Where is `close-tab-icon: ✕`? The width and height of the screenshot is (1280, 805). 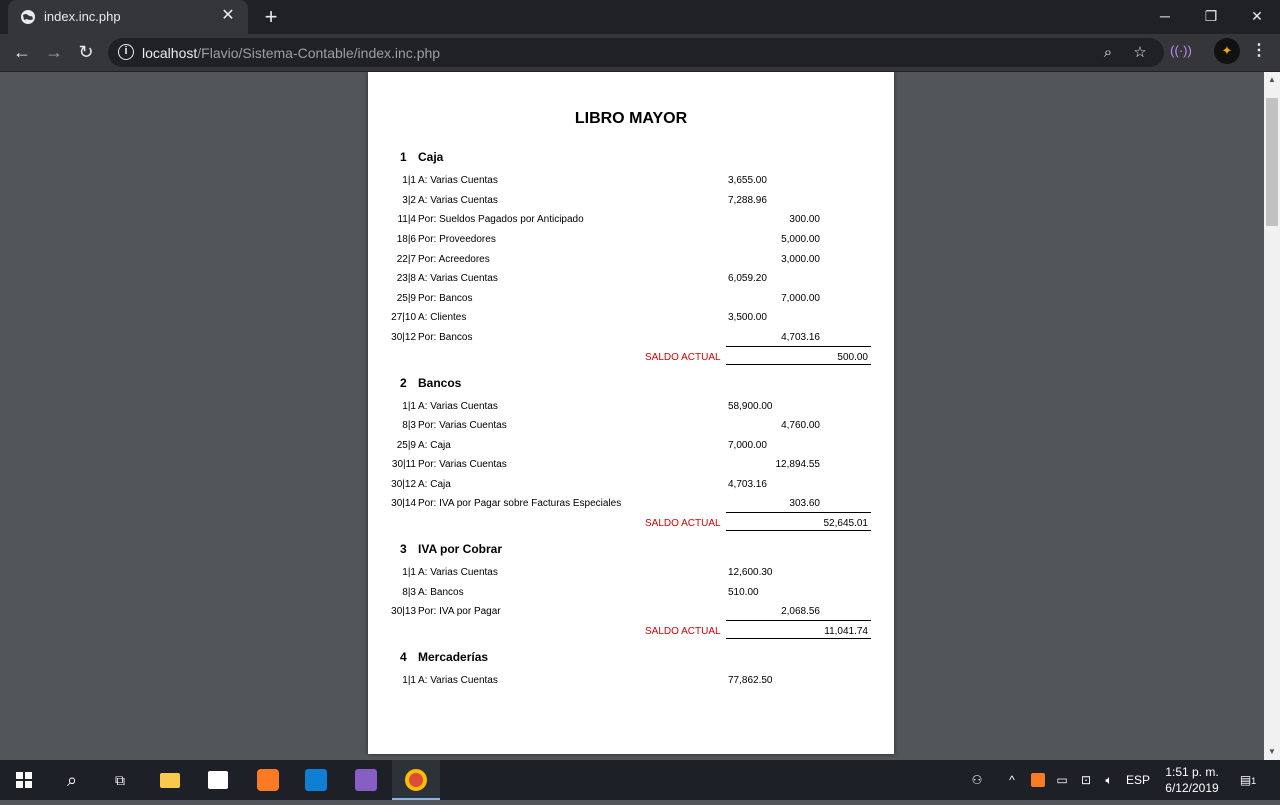 close-tab-icon: ✕ is located at coordinates (228, 16).